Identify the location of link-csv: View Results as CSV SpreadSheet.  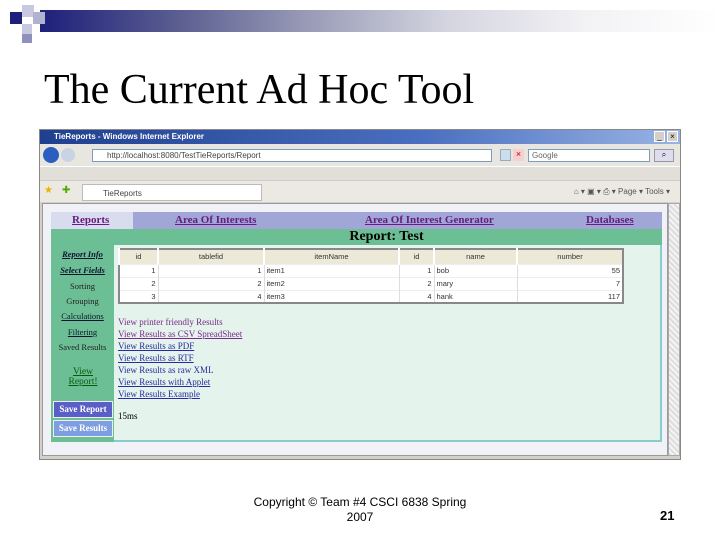
(180, 334).